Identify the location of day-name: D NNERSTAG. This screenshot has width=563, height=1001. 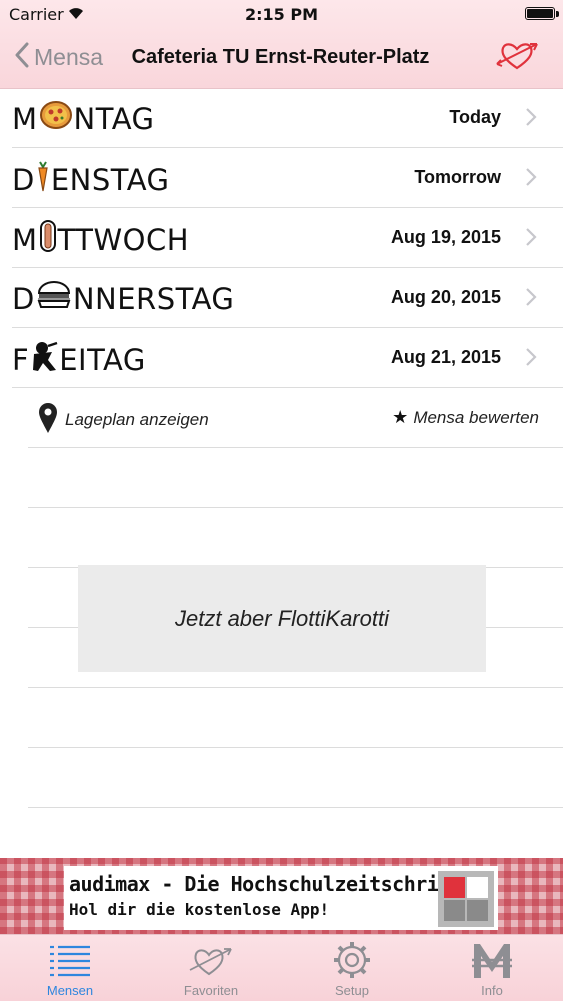
(123, 298).